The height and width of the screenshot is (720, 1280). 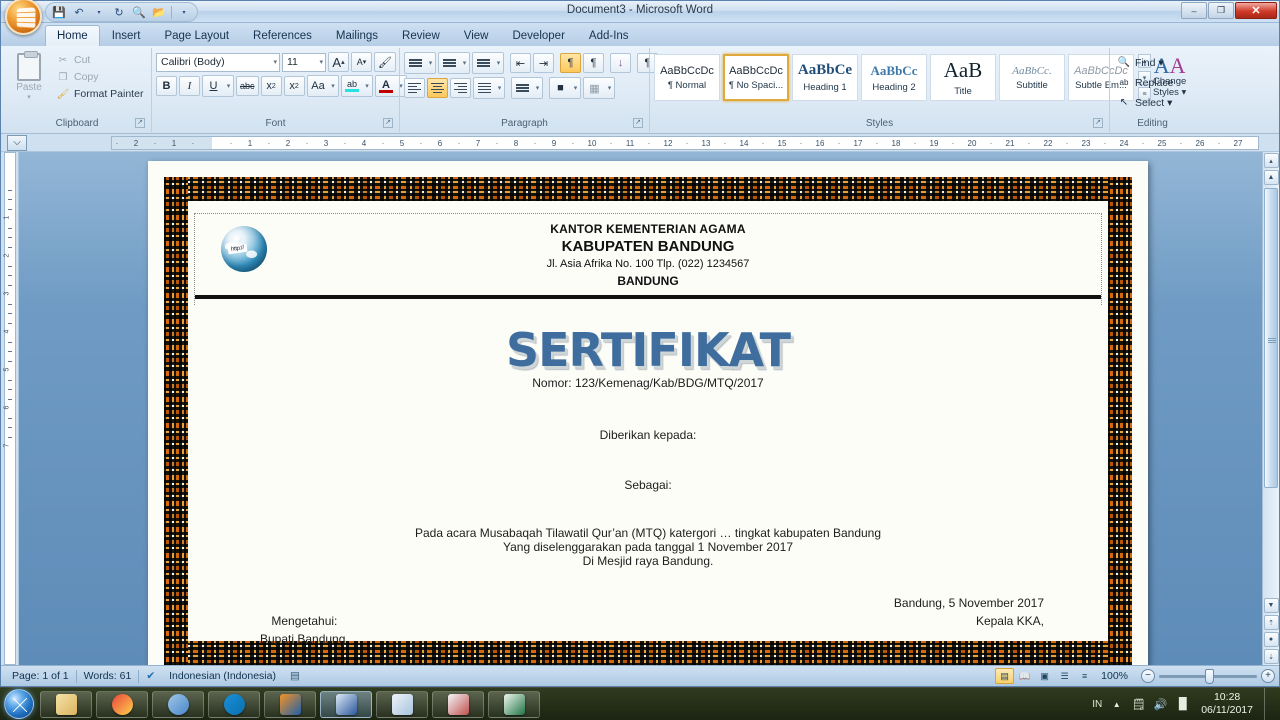 What do you see at coordinates (648, 561) in the screenshot?
I see `body-line-3: Di Mesjid raya Bandung.` at bounding box center [648, 561].